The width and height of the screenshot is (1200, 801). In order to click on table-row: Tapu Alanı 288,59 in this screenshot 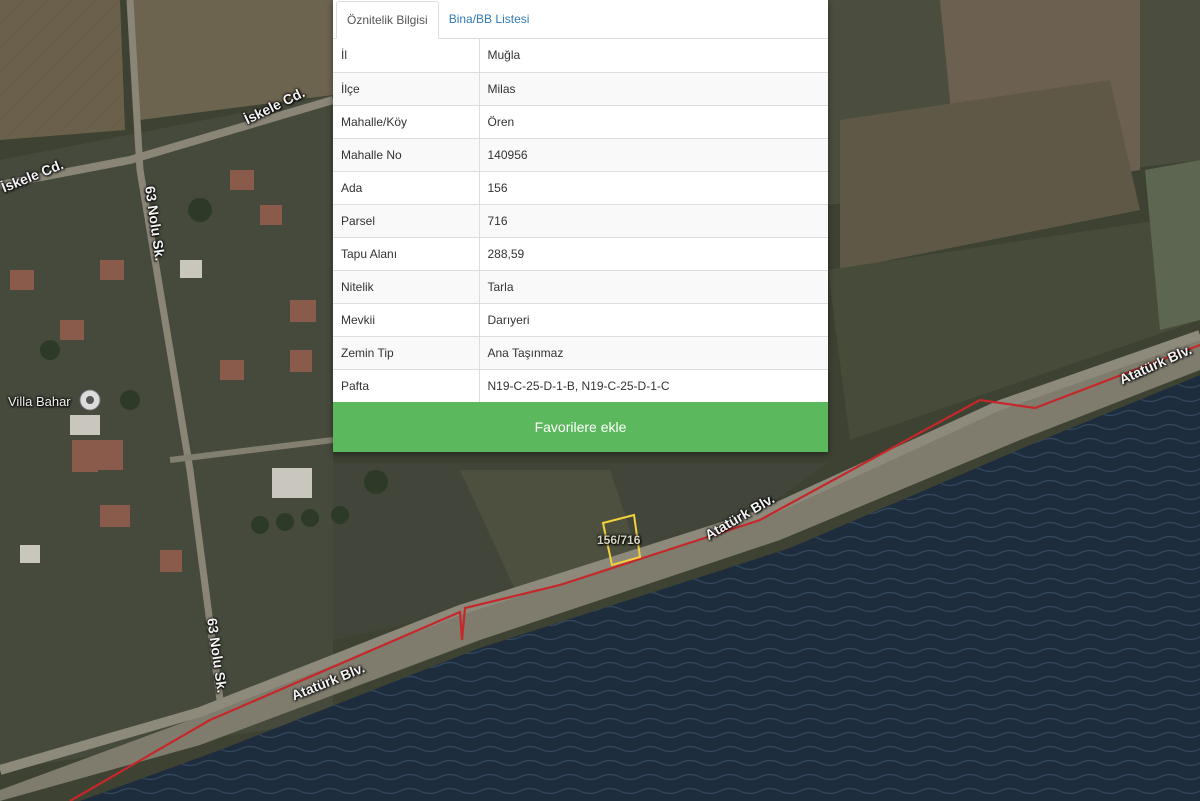, I will do `click(580, 253)`.